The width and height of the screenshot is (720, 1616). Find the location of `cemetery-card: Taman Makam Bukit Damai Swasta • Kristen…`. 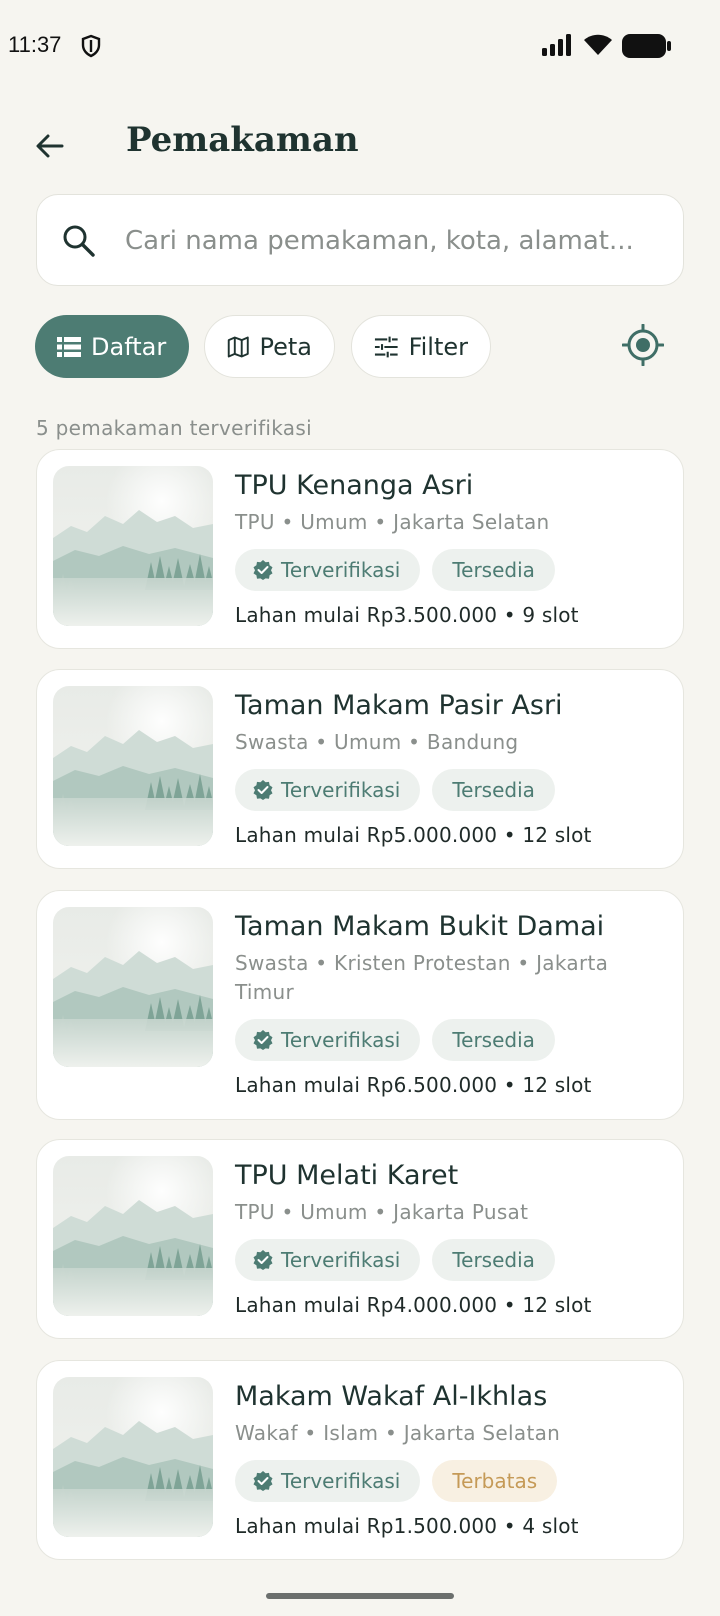

cemetery-card: Taman Makam Bukit Damai Swasta • Kristen… is located at coordinates (360, 1005).